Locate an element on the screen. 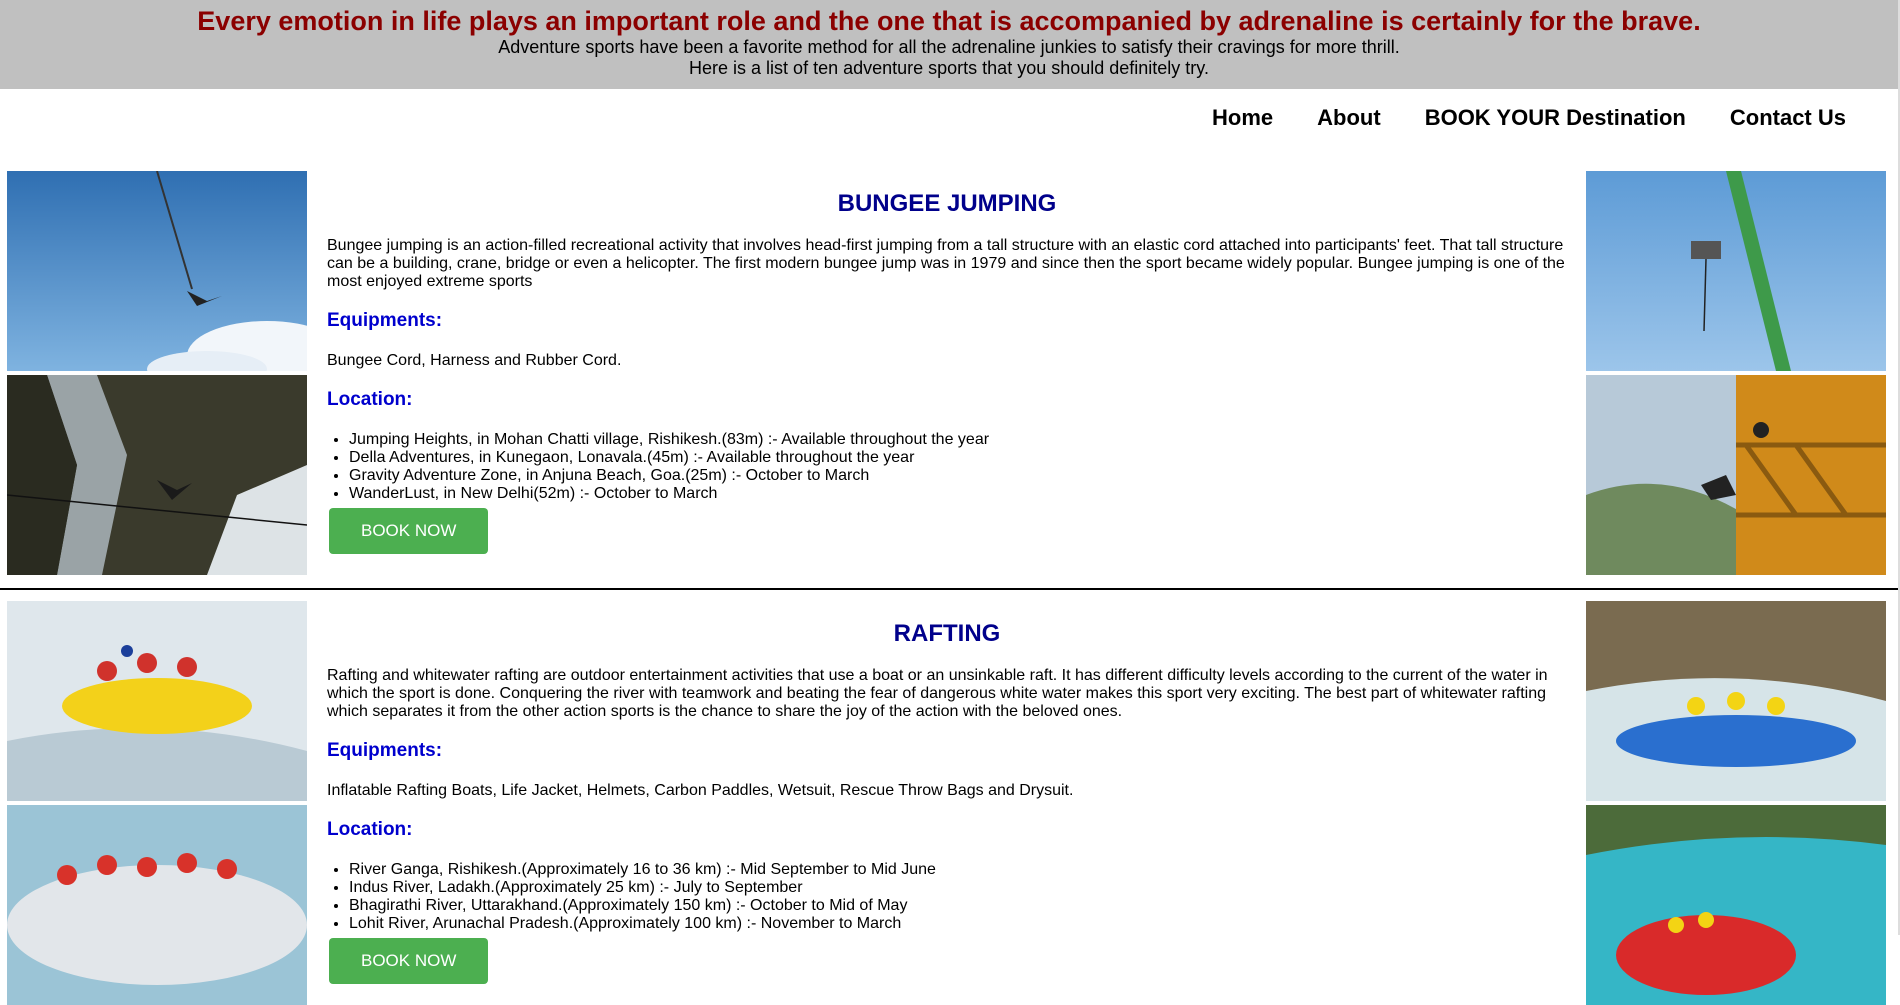 This screenshot has width=1900, height=1005. nav-home-link: Home is located at coordinates (1242, 118).